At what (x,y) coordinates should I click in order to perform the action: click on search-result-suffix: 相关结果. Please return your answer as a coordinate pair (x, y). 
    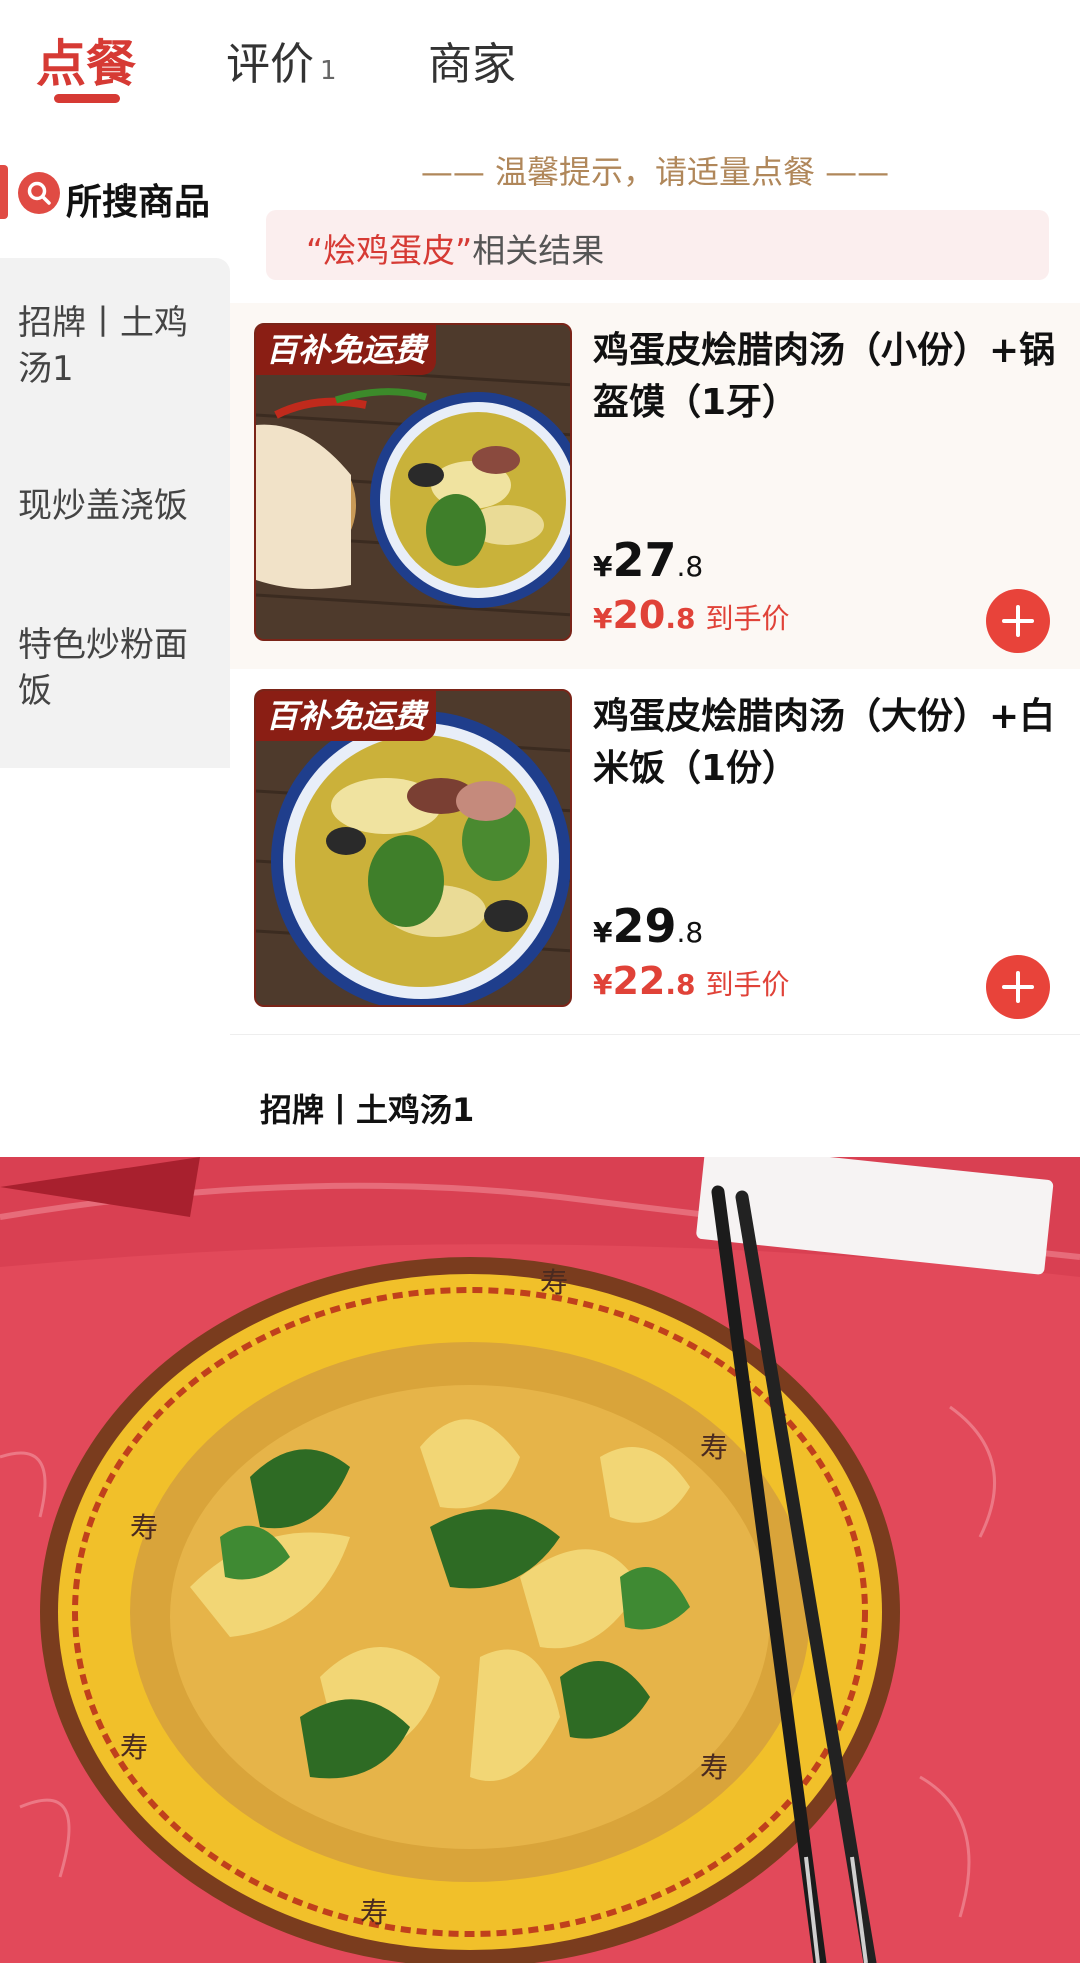
    Looking at the image, I should click on (538, 250).